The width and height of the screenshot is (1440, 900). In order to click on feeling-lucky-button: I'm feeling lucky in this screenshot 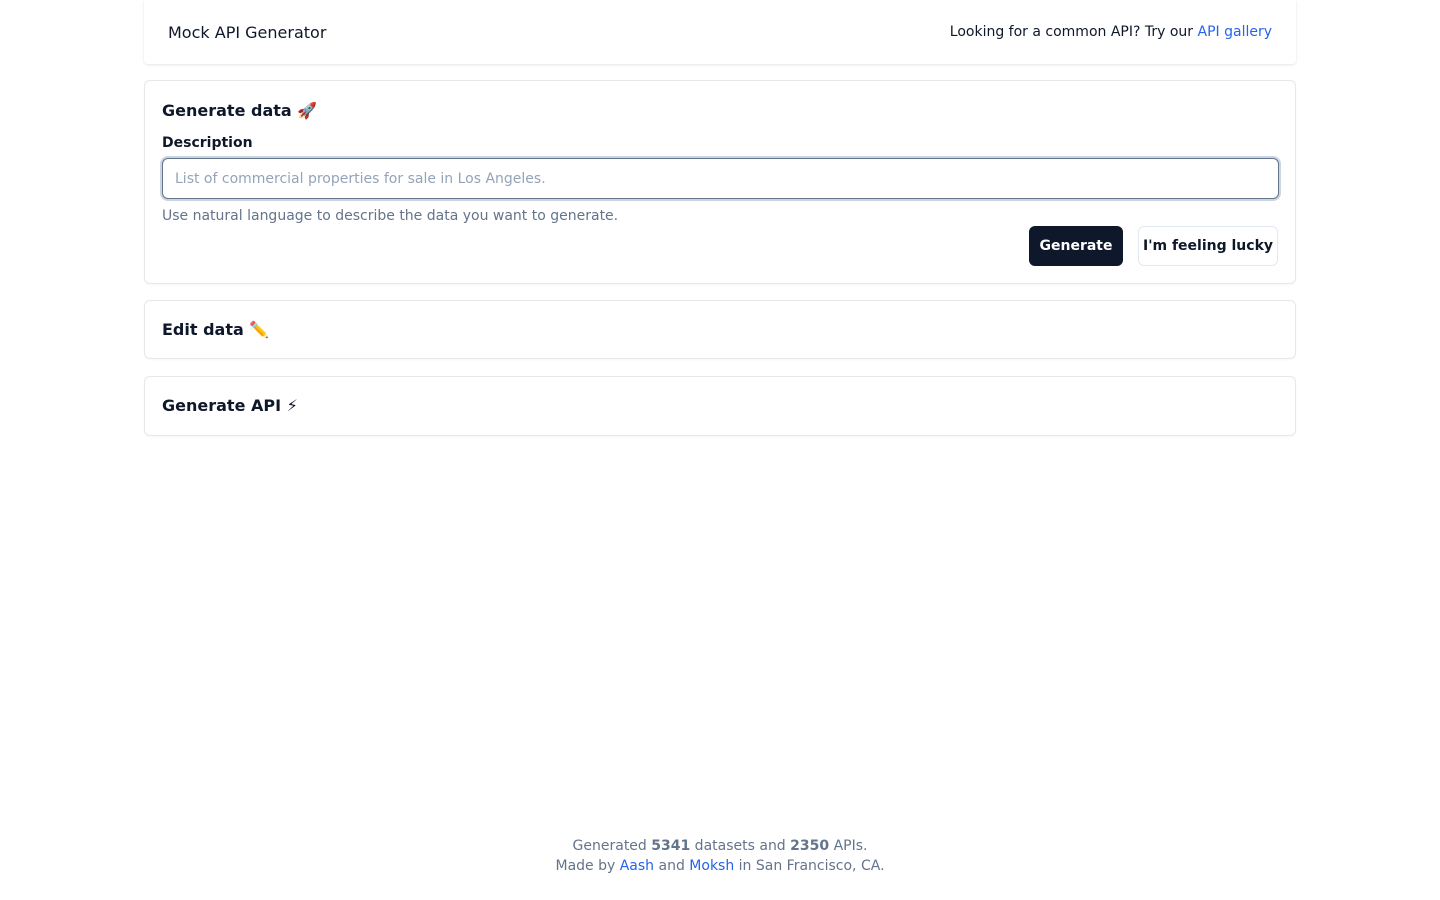, I will do `click(1208, 246)`.